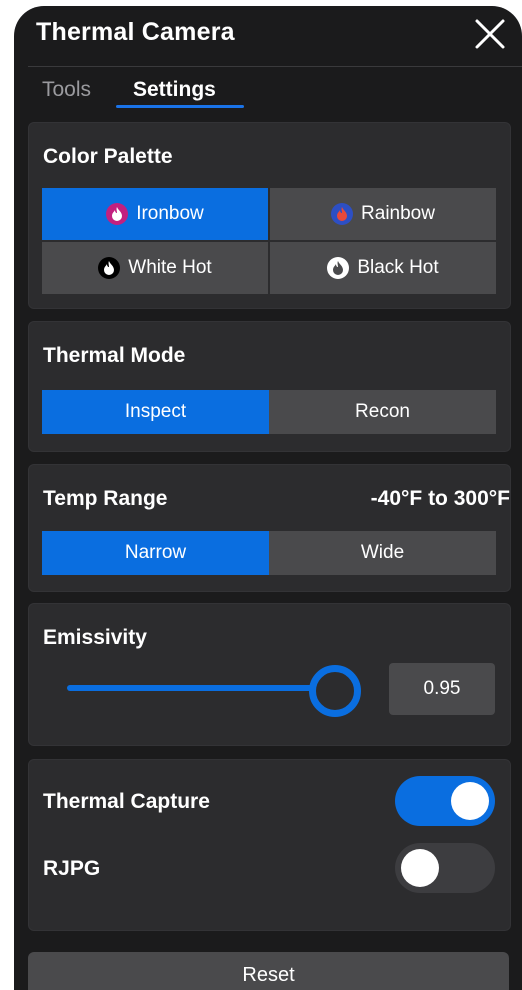 This screenshot has width=522, height=990. I want to click on thermal-mode-section: Thermal Mode Inspect Recon, so click(269, 386).